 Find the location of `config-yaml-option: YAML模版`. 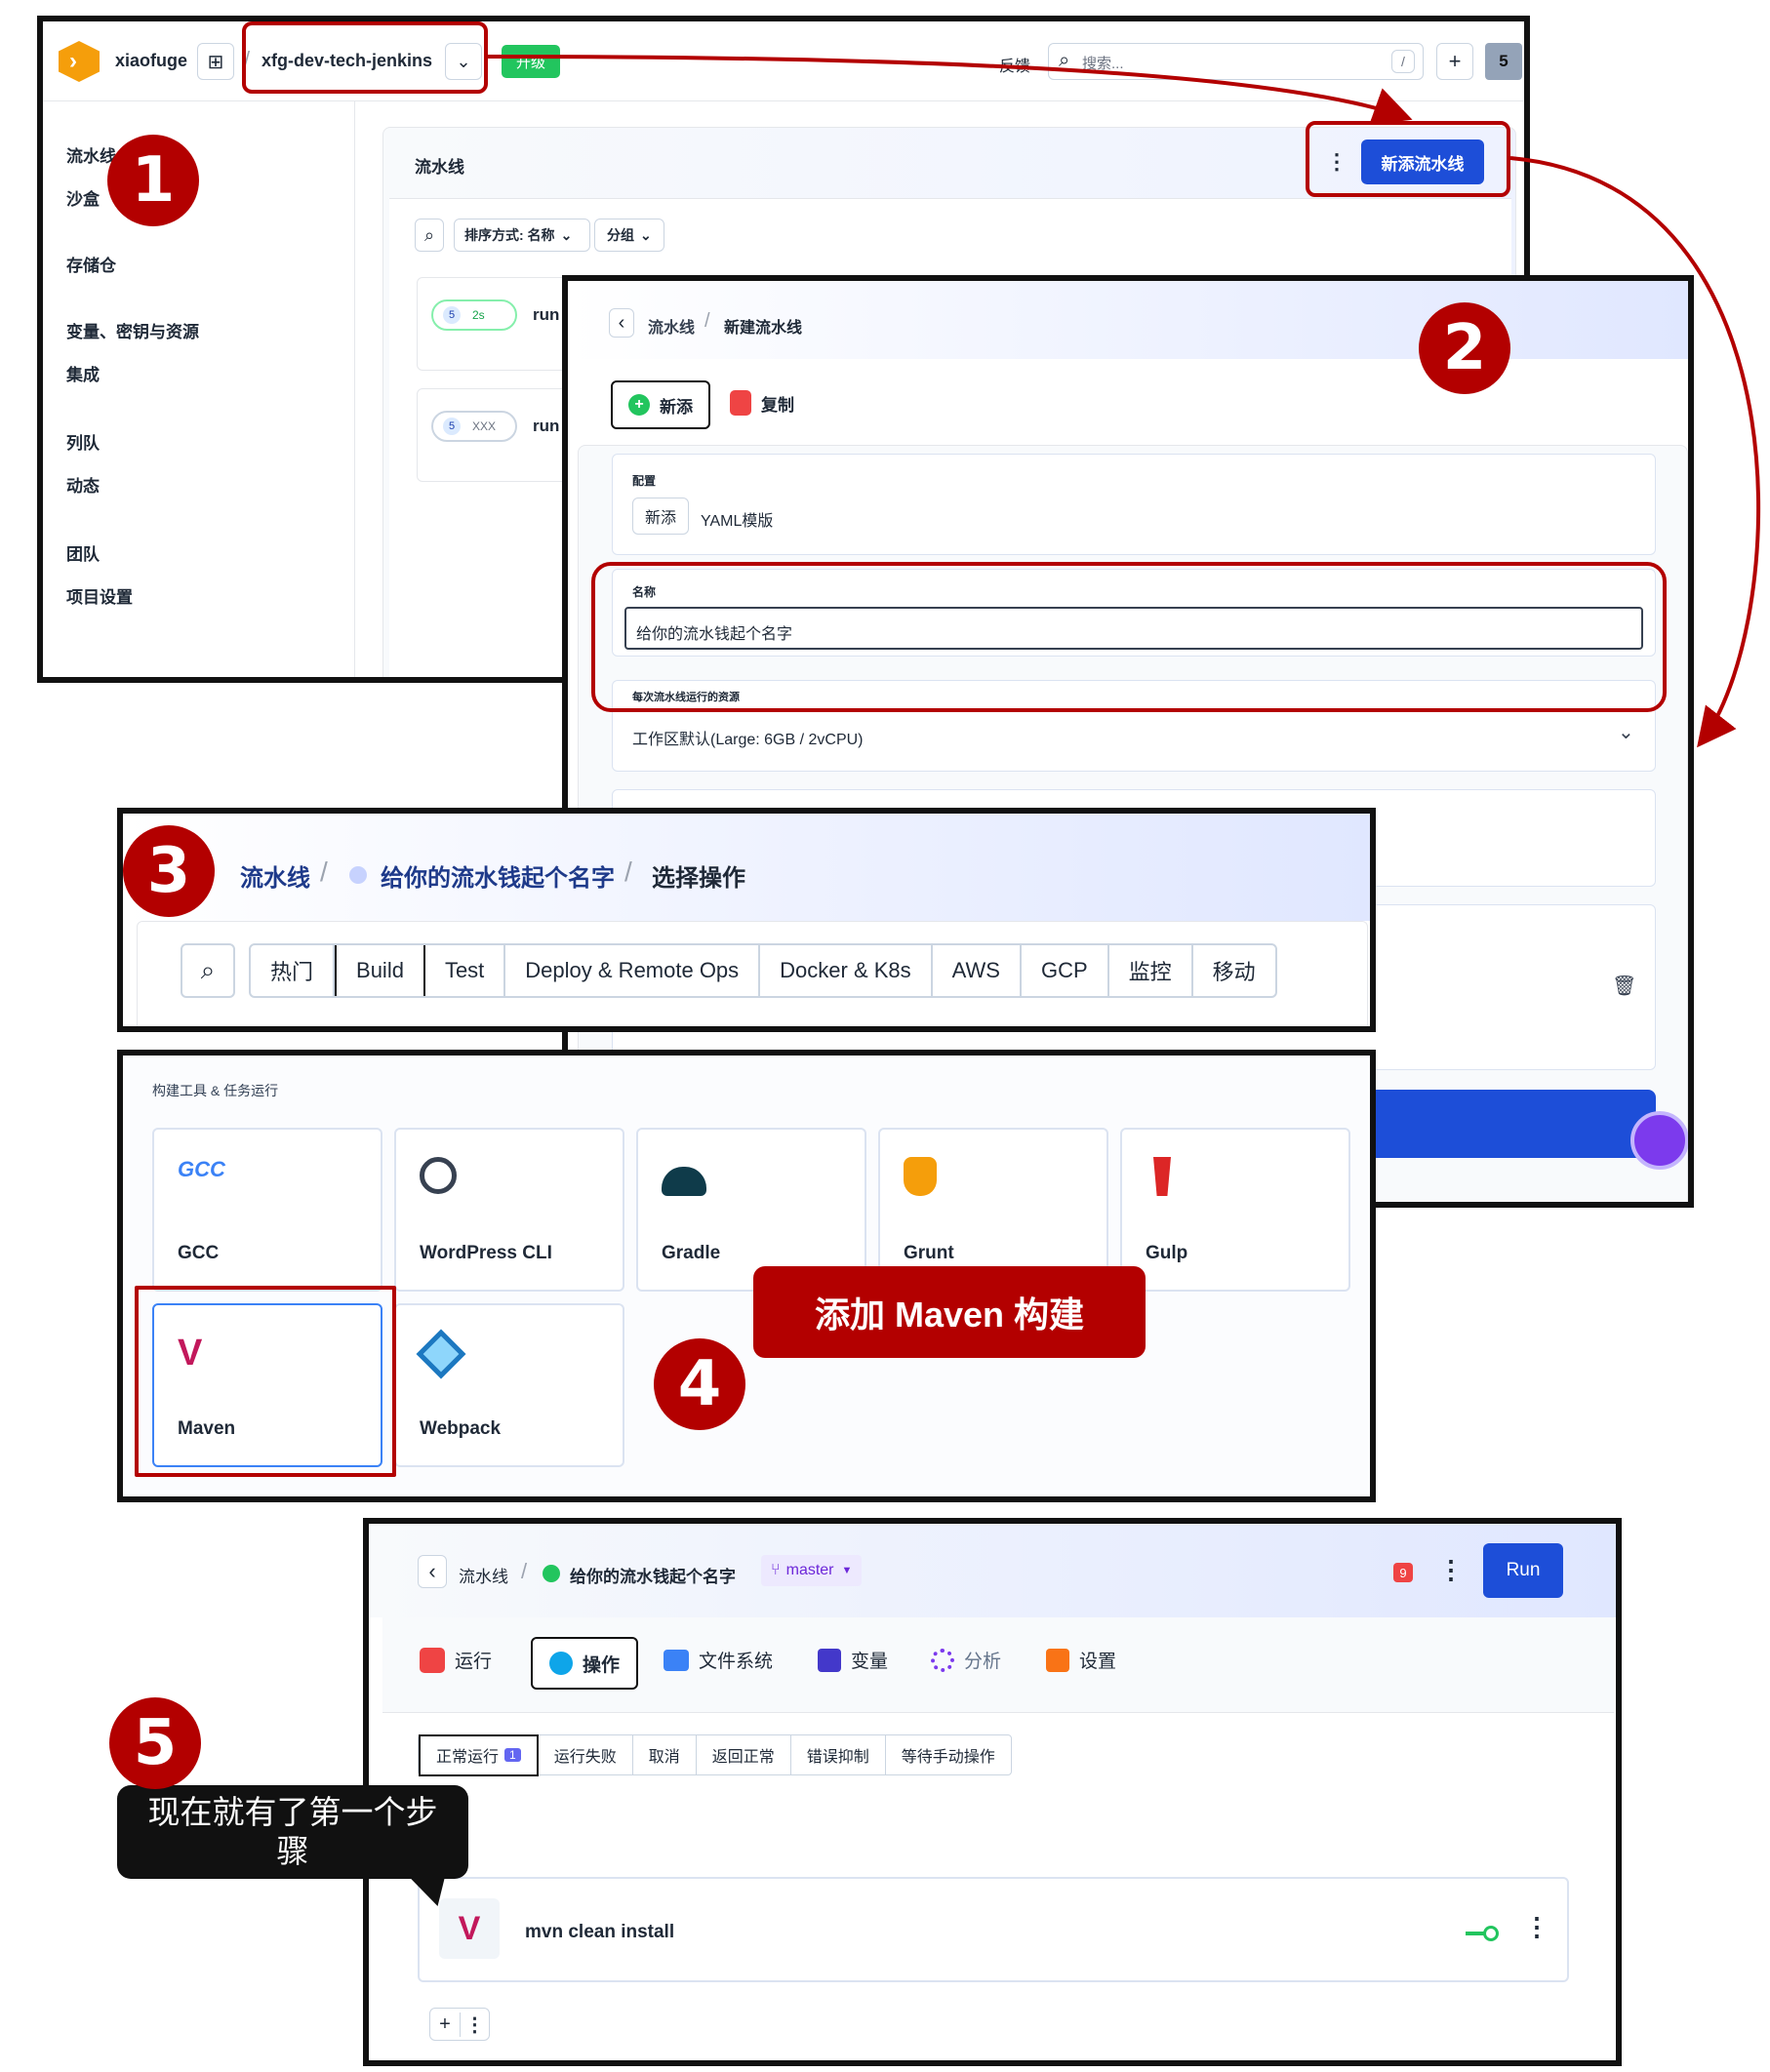

config-yaml-option: YAML模版 is located at coordinates (737, 519).